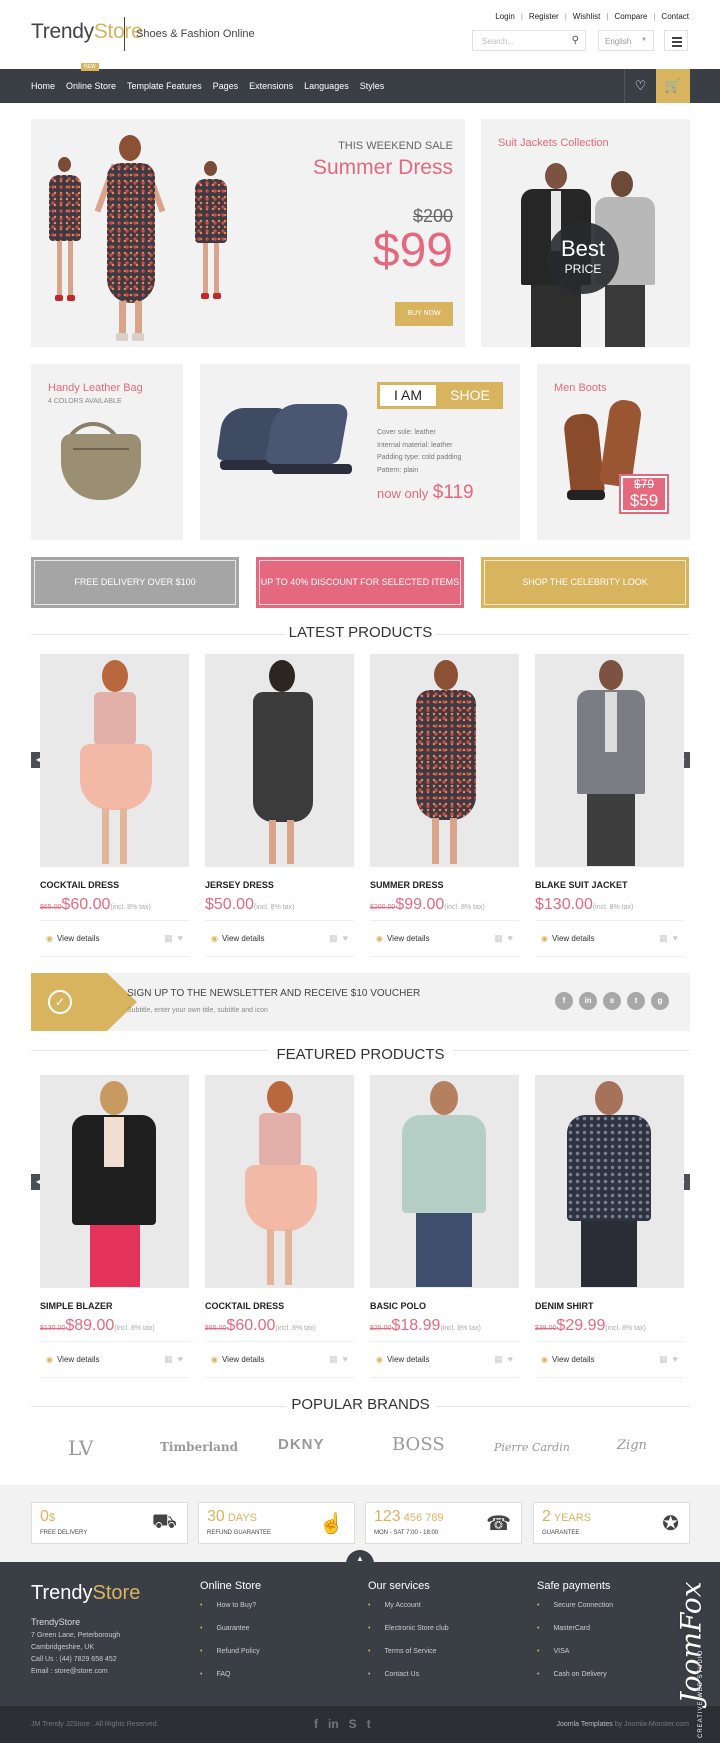 The height and width of the screenshot is (1743, 720). What do you see at coordinates (87, 32) in the screenshot?
I see `logo: TrendyStore` at bounding box center [87, 32].